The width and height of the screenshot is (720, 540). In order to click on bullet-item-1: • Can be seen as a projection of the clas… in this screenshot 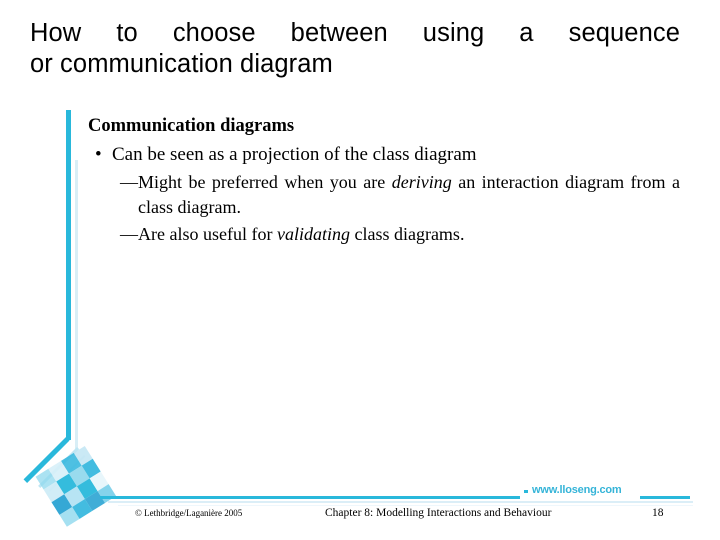, I will do `click(384, 155)`.